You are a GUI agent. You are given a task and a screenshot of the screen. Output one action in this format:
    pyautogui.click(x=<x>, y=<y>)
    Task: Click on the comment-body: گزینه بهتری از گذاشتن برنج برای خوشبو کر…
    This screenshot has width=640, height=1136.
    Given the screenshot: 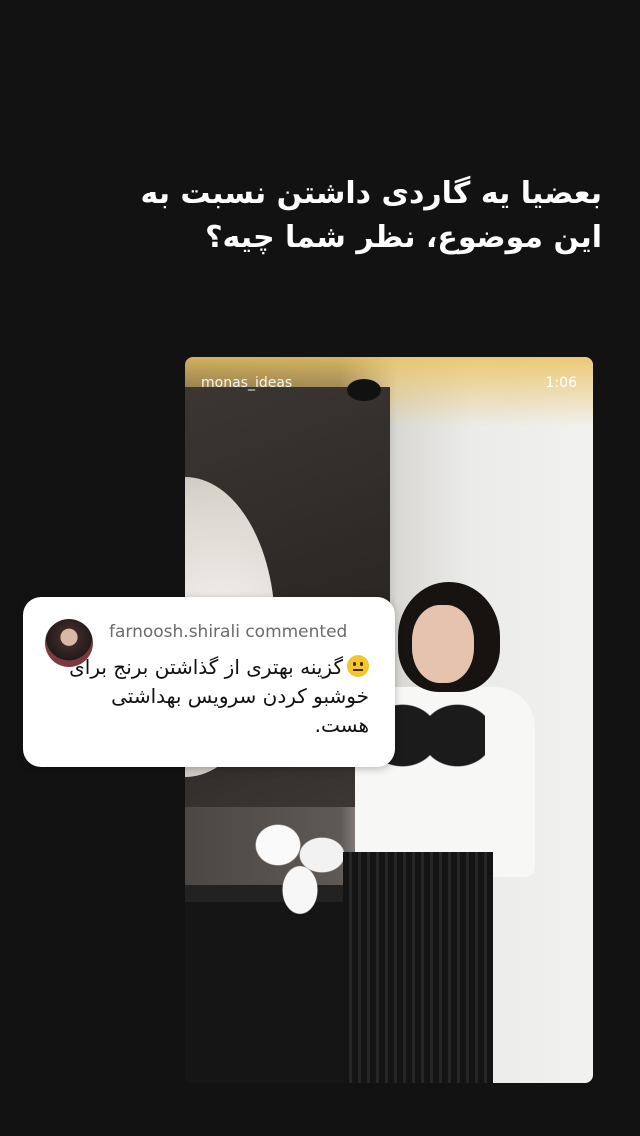 What is the action you would take?
    pyautogui.click(x=219, y=696)
    